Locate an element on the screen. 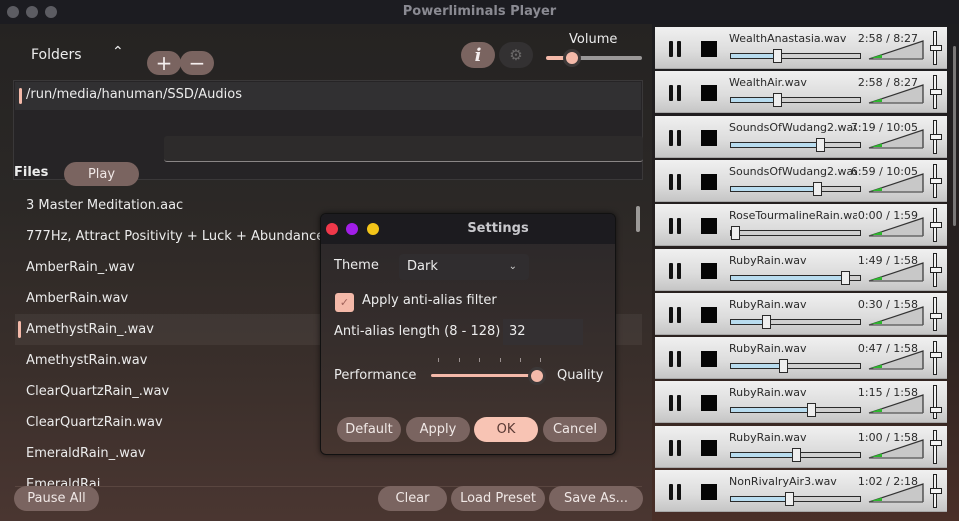 This screenshot has width=959, height=521. load-preset-button: Load Preset is located at coordinates (498, 498).